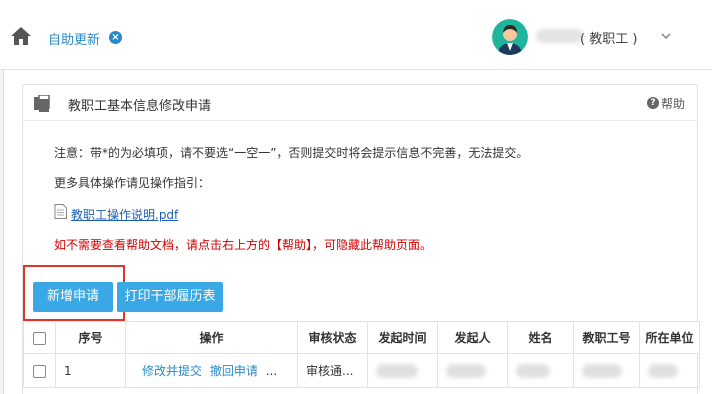  I want to click on user-role: ( 教职工 ), so click(608, 37).